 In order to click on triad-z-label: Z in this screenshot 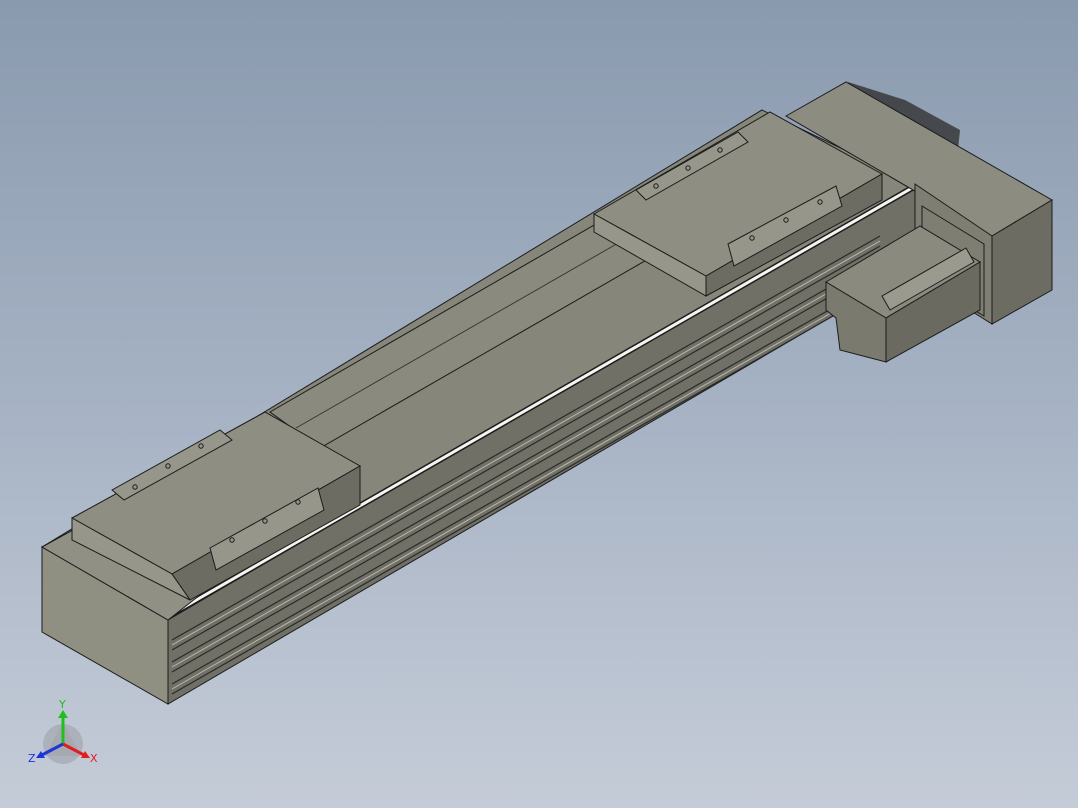, I will do `click(32, 758)`.